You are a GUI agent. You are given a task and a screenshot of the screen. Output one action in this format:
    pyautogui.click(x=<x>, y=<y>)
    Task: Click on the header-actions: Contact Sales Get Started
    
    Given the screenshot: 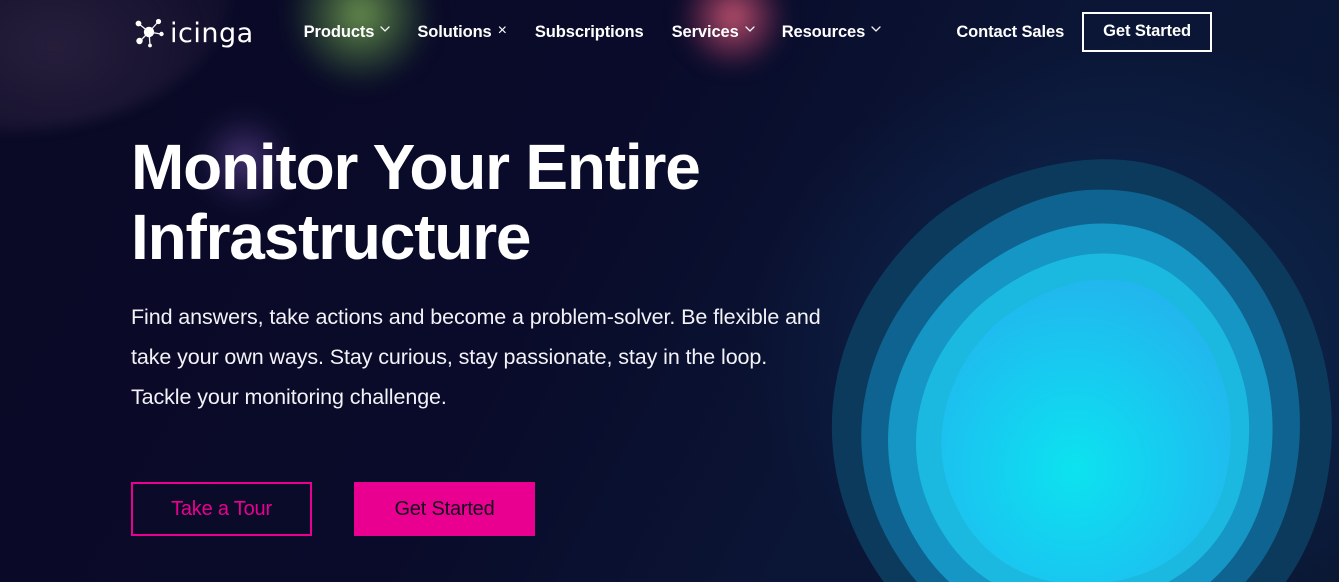 What is the action you would take?
    pyautogui.click(x=1138, y=32)
    